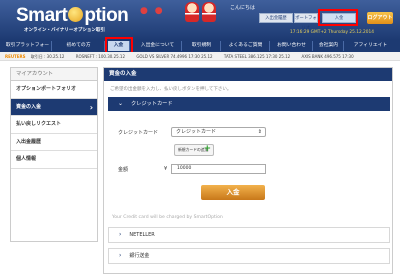  What do you see at coordinates (142, 235) in the screenshot?
I see `neteller-label: NETELLER` at bounding box center [142, 235].